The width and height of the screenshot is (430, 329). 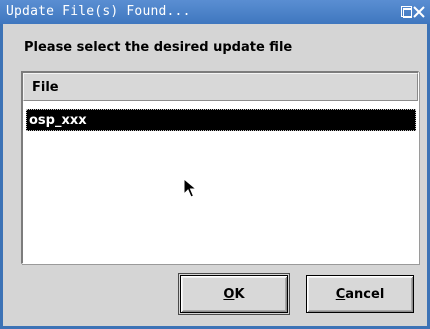 What do you see at coordinates (419, 12) in the screenshot?
I see `close-icon` at bounding box center [419, 12].